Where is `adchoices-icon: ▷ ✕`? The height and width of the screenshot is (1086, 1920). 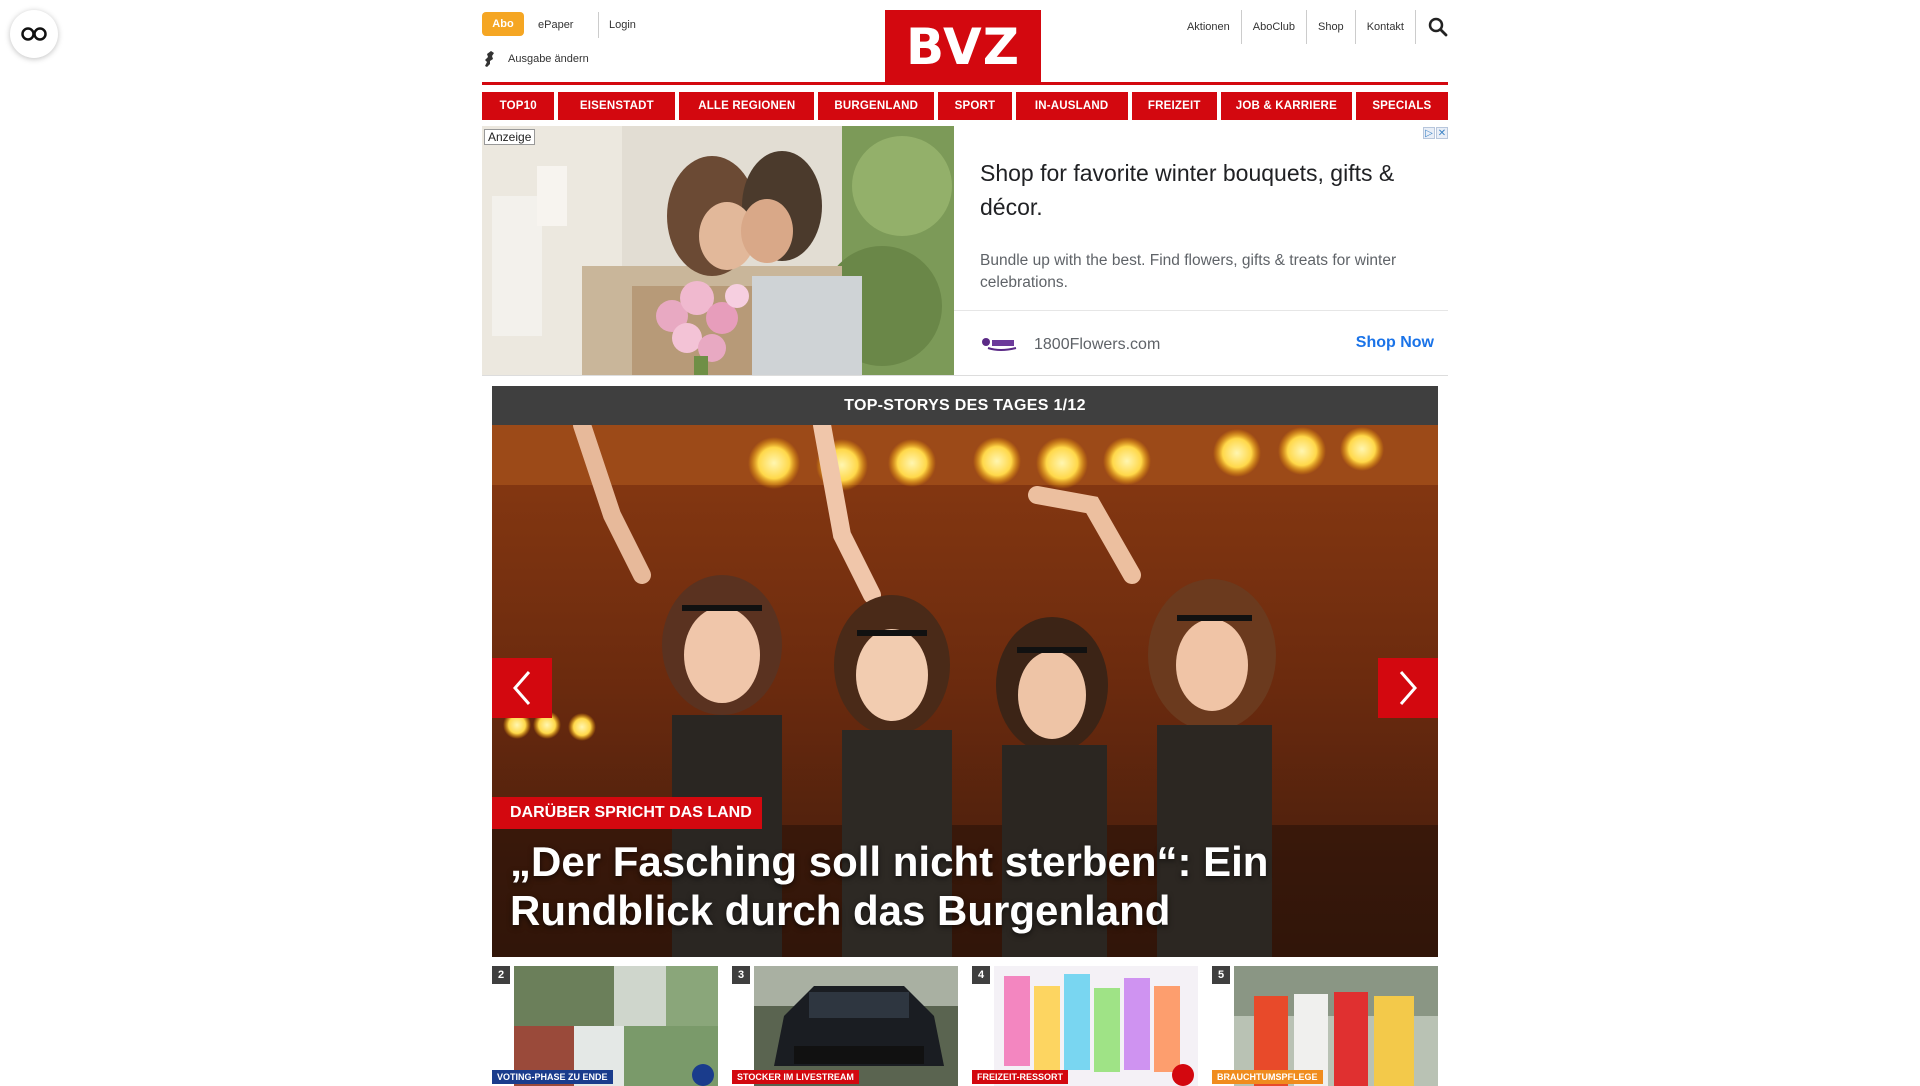 adchoices-icon: ▷ ✕ is located at coordinates (1435, 133).